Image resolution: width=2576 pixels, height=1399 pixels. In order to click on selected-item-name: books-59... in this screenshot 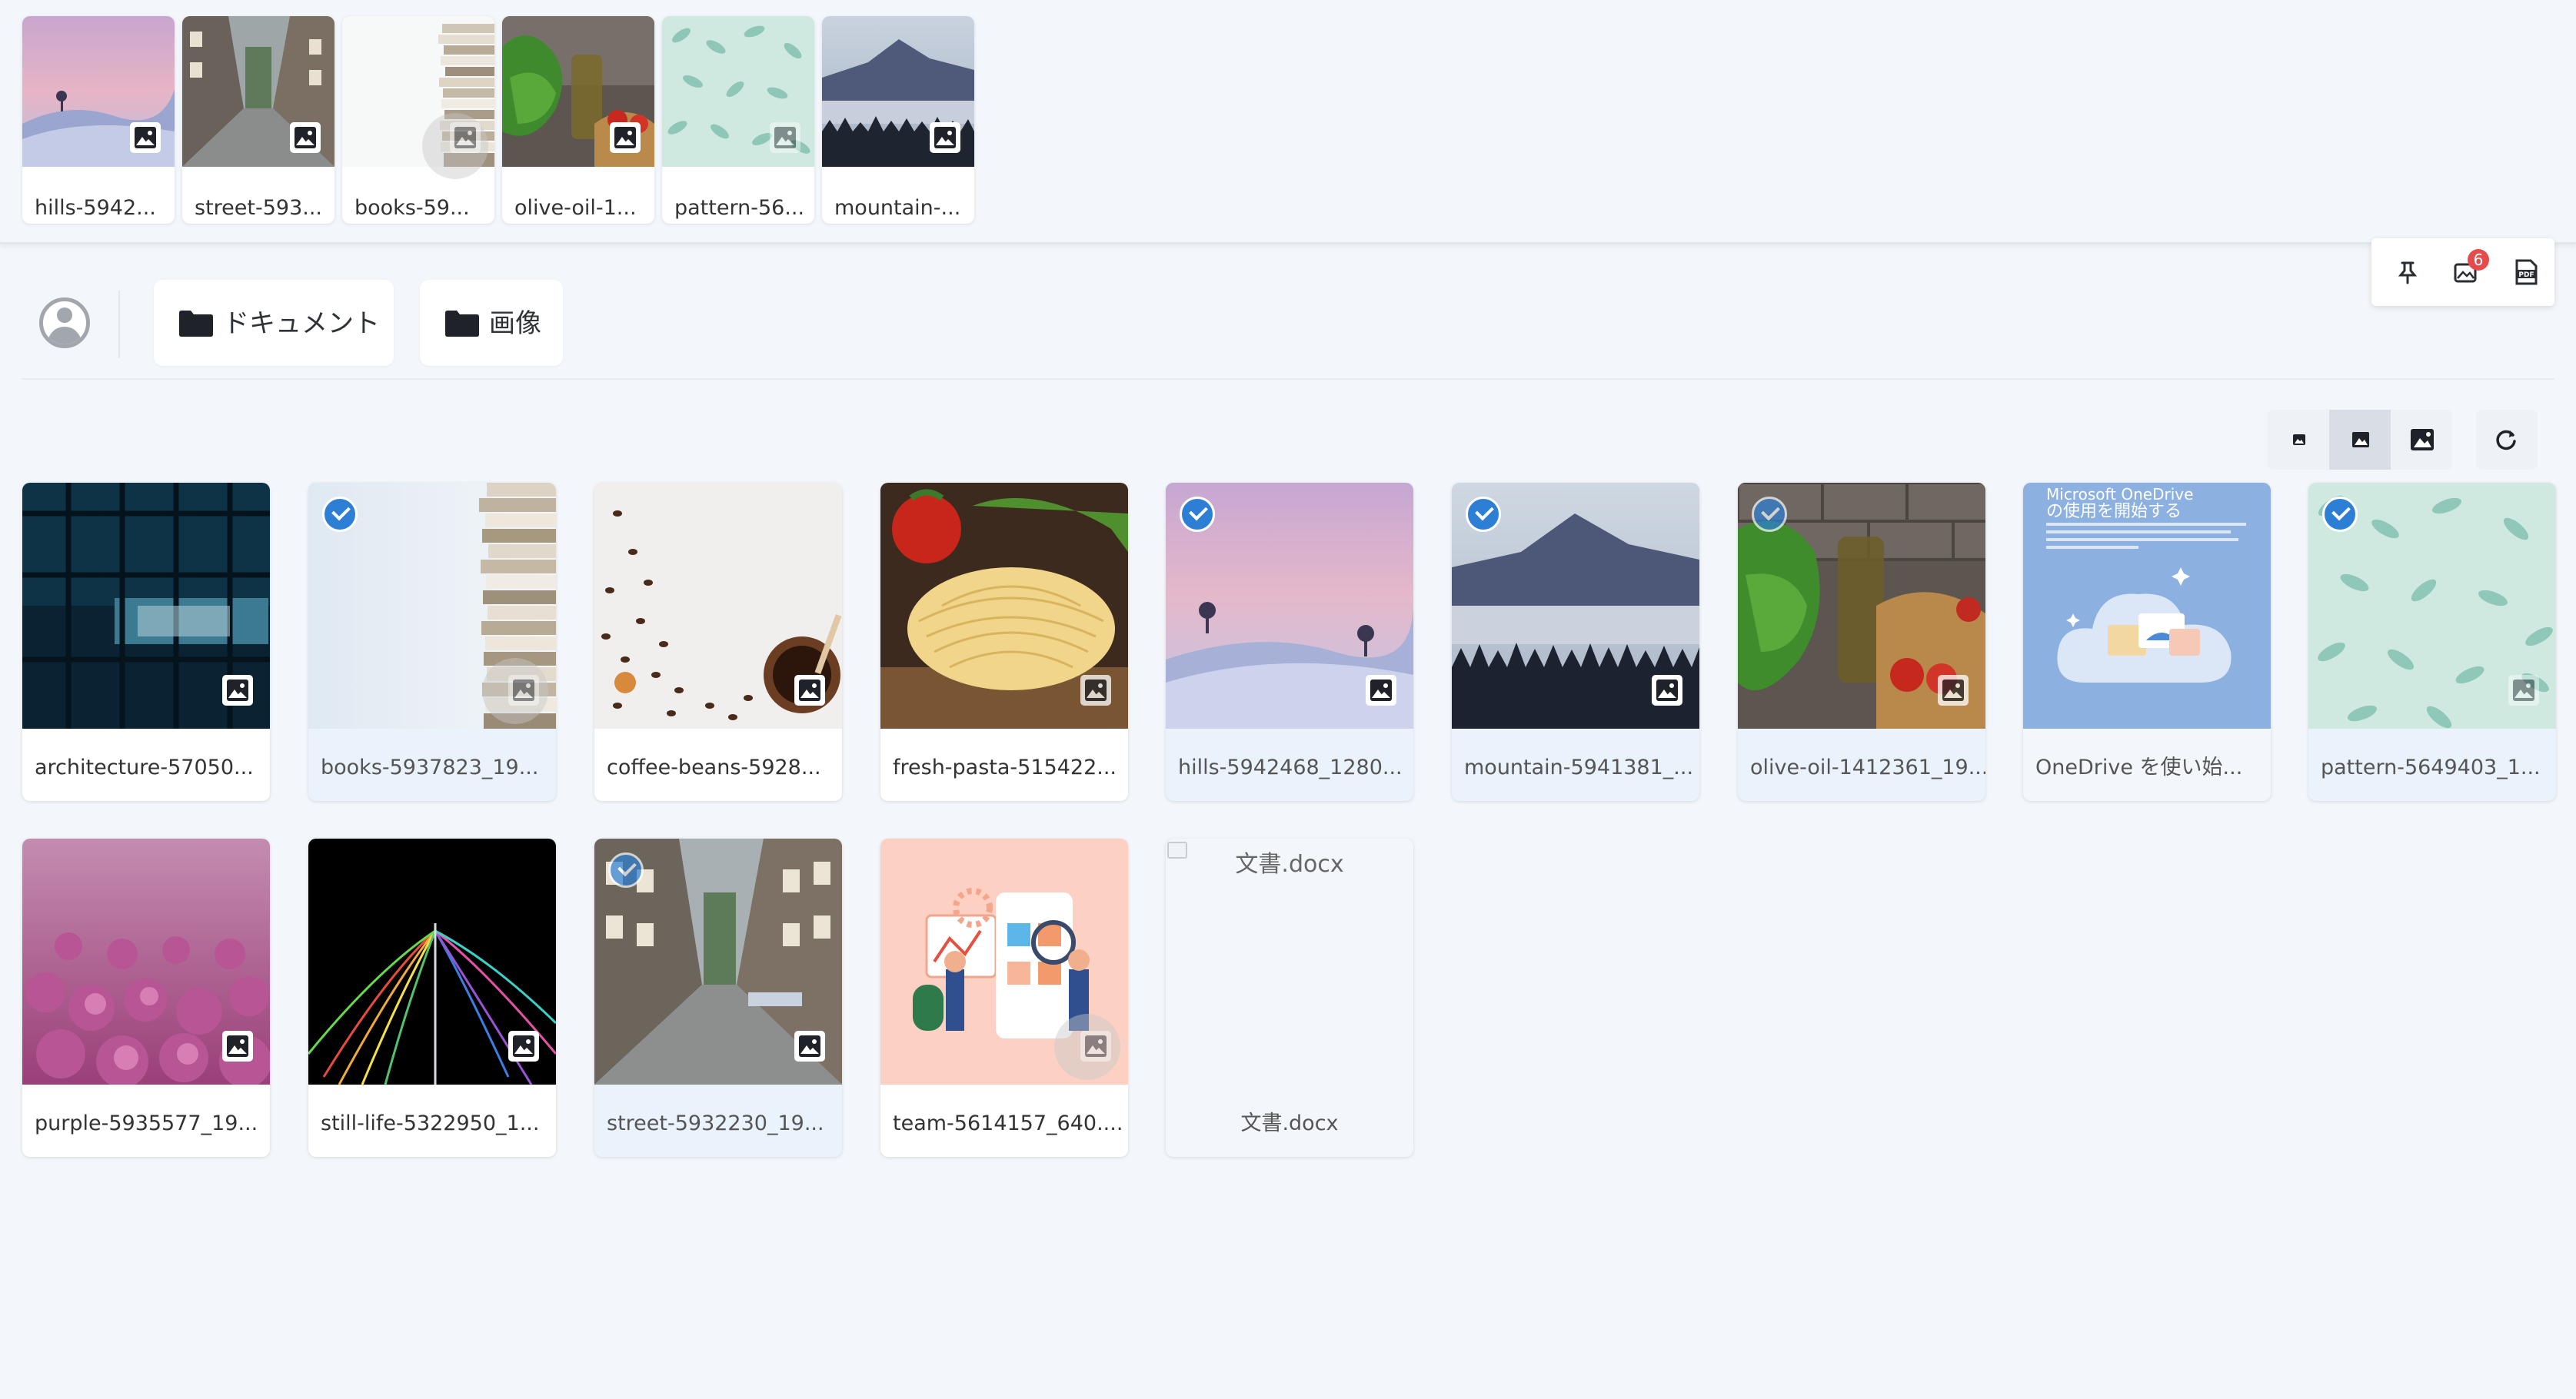, I will do `click(412, 208)`.